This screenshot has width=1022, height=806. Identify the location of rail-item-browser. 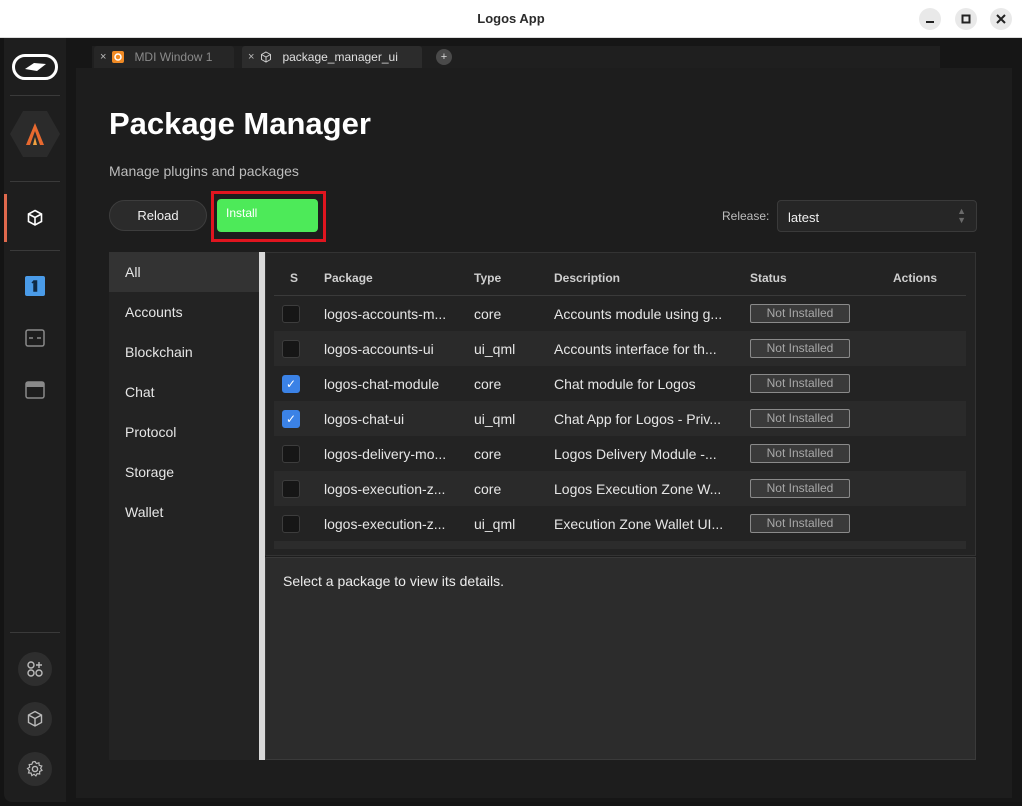
(35, 390).